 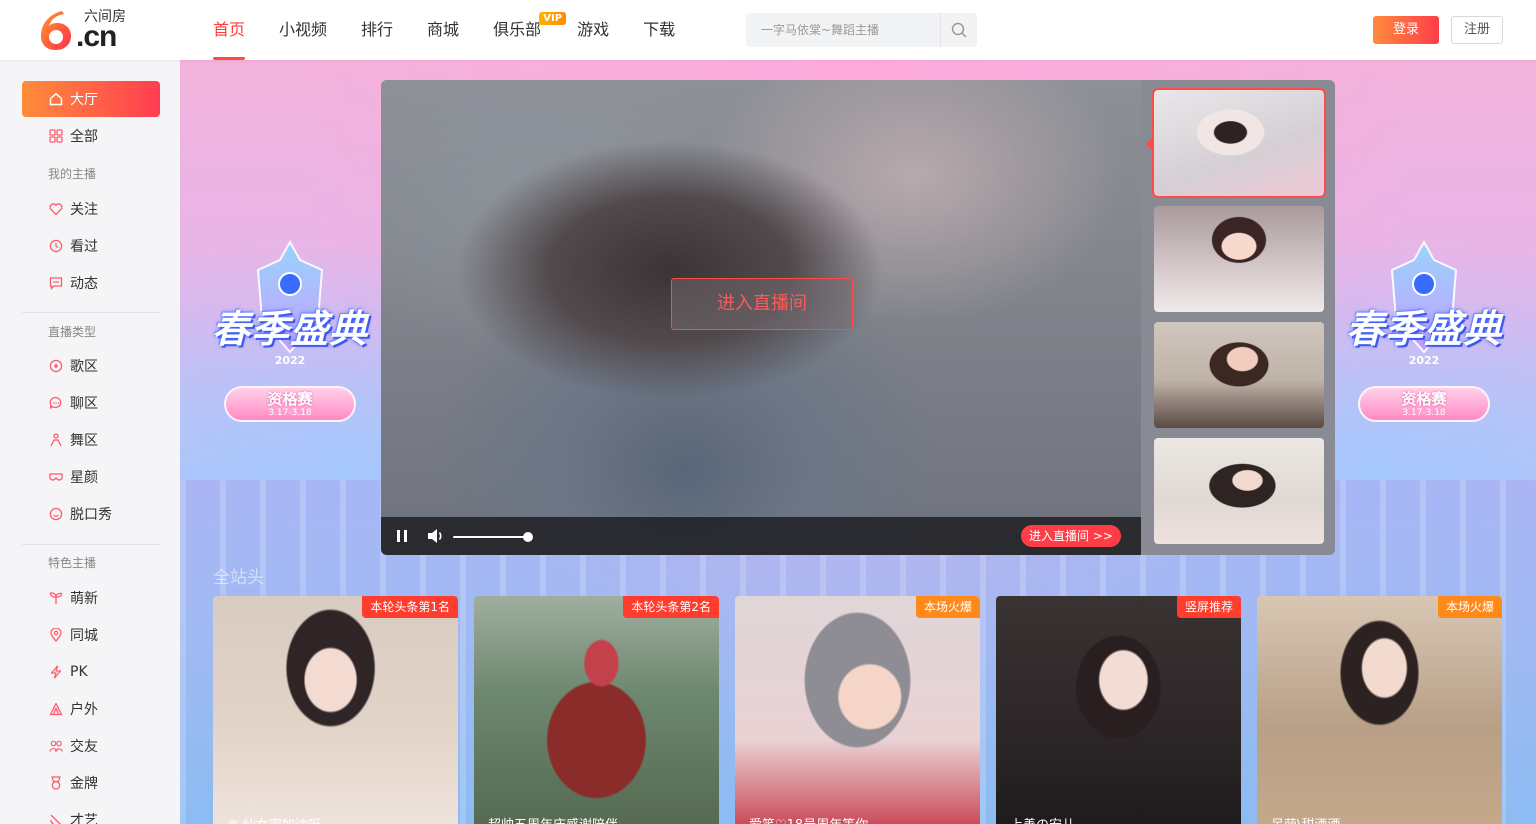 I want to click on music-icon, so click(x=56, y=366).